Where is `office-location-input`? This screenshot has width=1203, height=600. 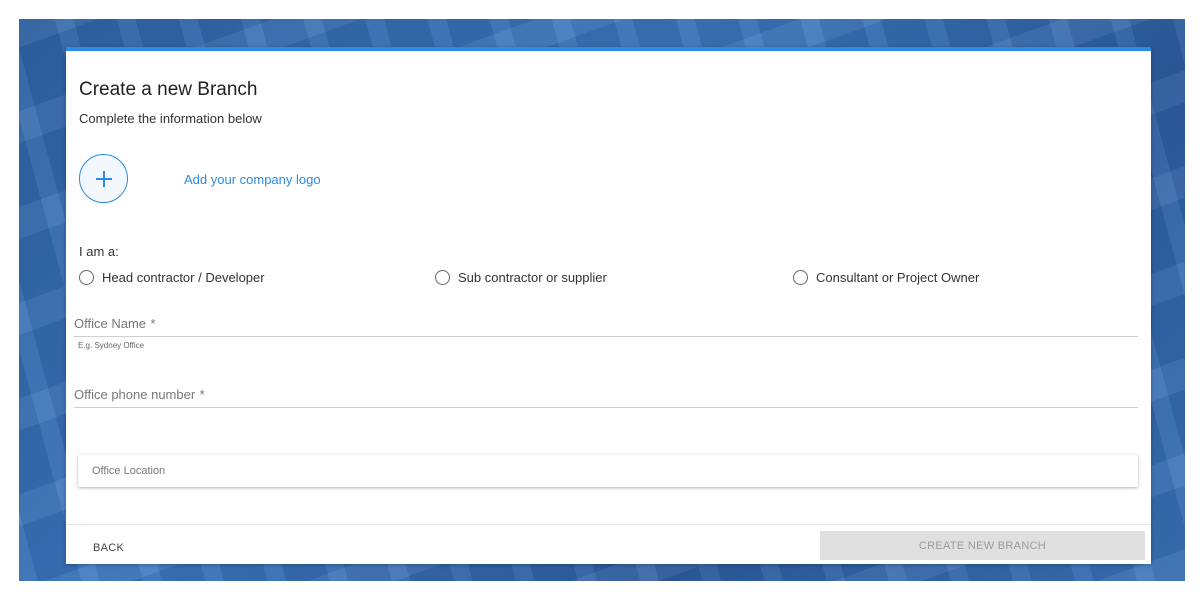 office-location-input is located at coordinates (614, 471).